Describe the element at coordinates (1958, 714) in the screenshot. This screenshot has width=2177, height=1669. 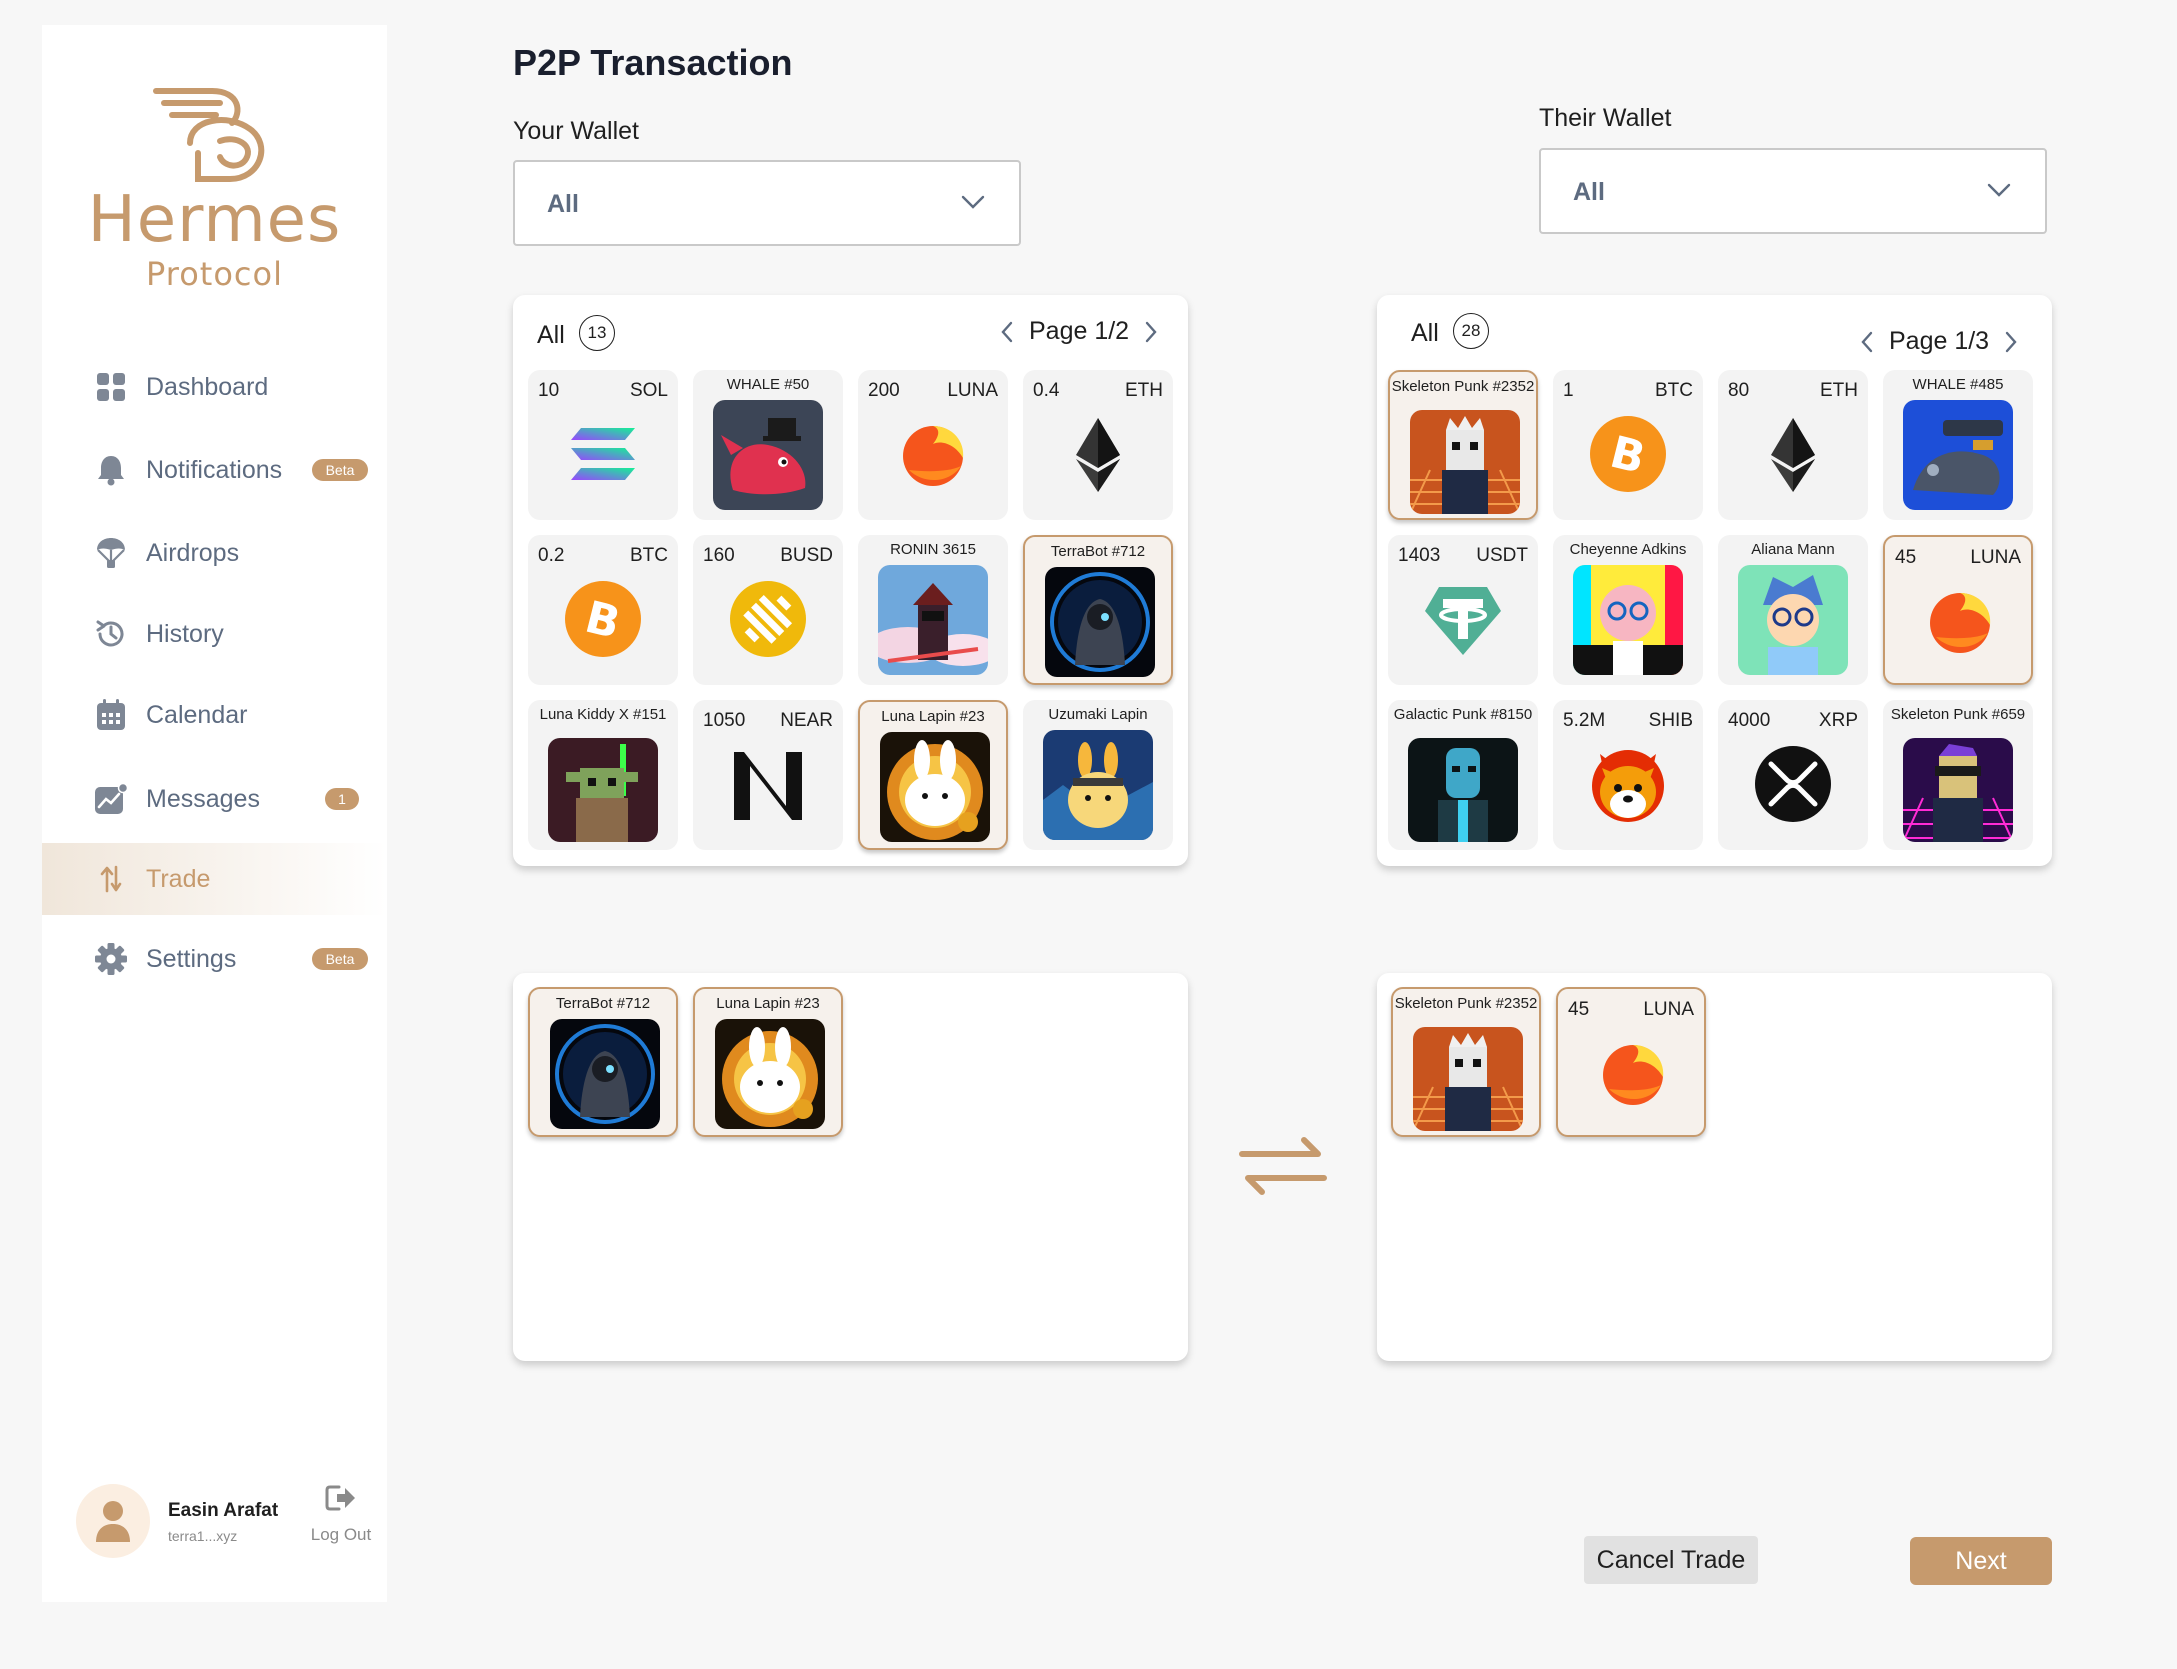
I see `nft-name: Skeleton Punk #659` at that location.